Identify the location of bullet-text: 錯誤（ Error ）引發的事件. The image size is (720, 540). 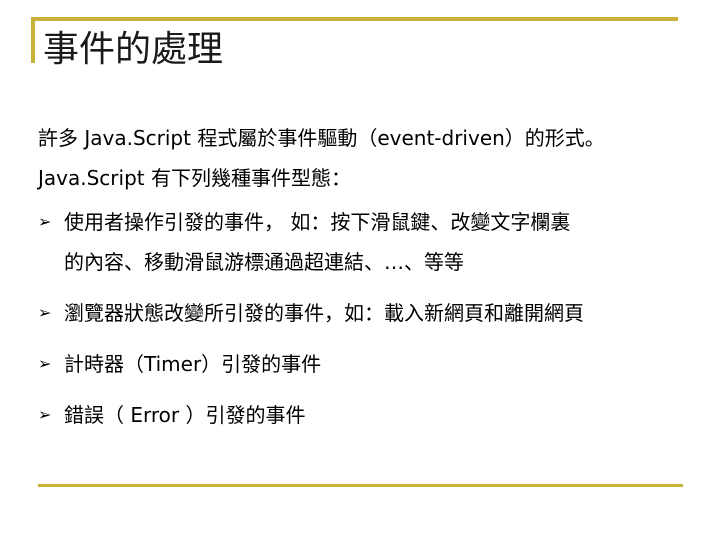
(383, 415).